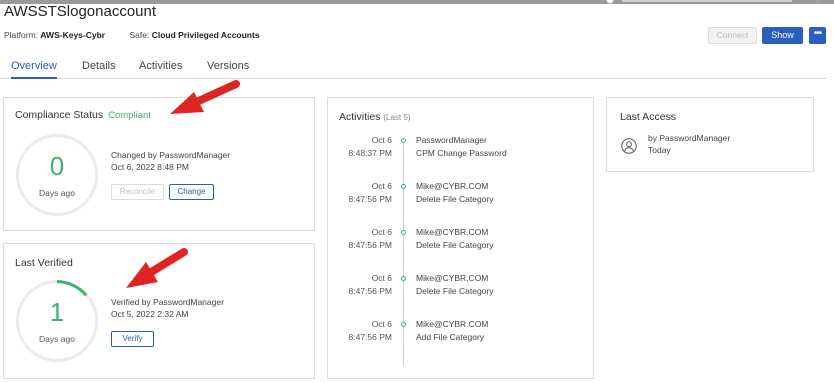 This screenshot has height=383, width=834. I want to click on changed-date: Oct 6, 2022 8:48 PM, so click(150, 167).